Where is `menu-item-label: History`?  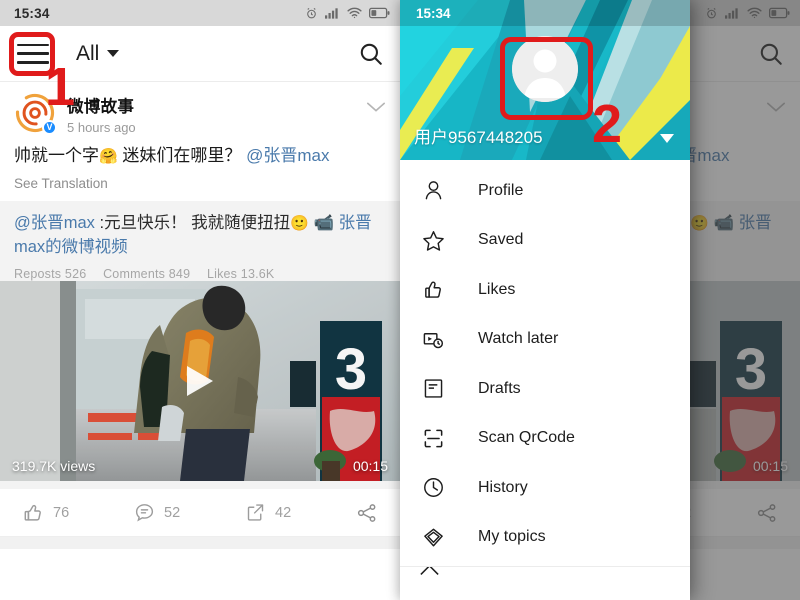
menu-item-label: History is located at coordinates (503, 487).